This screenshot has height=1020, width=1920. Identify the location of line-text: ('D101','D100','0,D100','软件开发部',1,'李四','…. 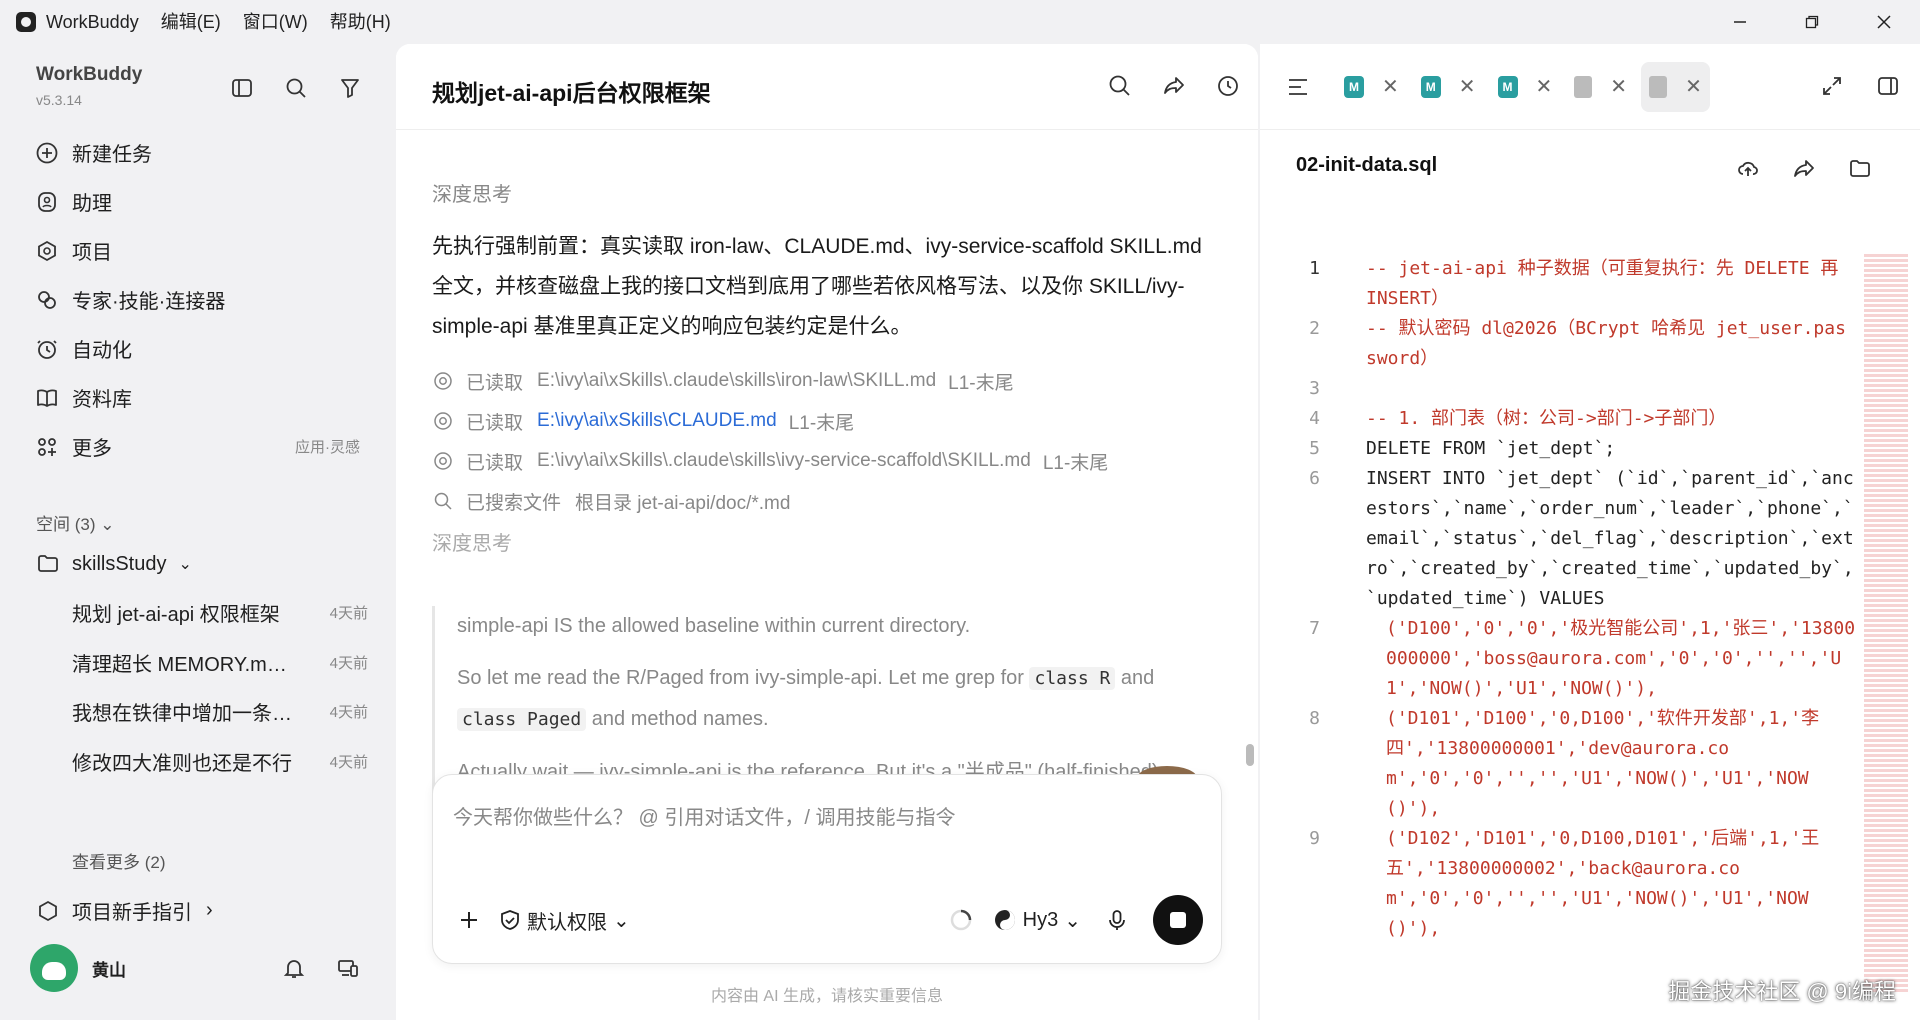
(1603, 763).